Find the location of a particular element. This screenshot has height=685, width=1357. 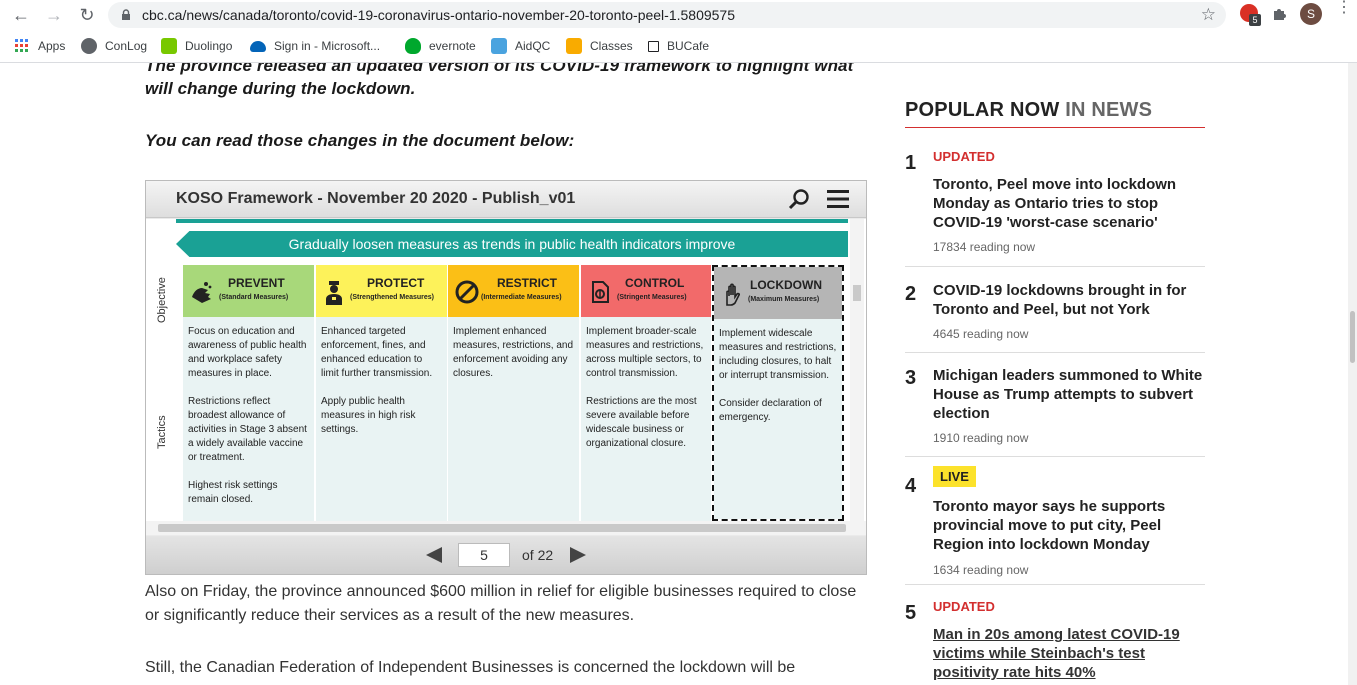

stage-restrict-header: RESTRICT (Intermediate Measures) is located at coordinates (513, 291).